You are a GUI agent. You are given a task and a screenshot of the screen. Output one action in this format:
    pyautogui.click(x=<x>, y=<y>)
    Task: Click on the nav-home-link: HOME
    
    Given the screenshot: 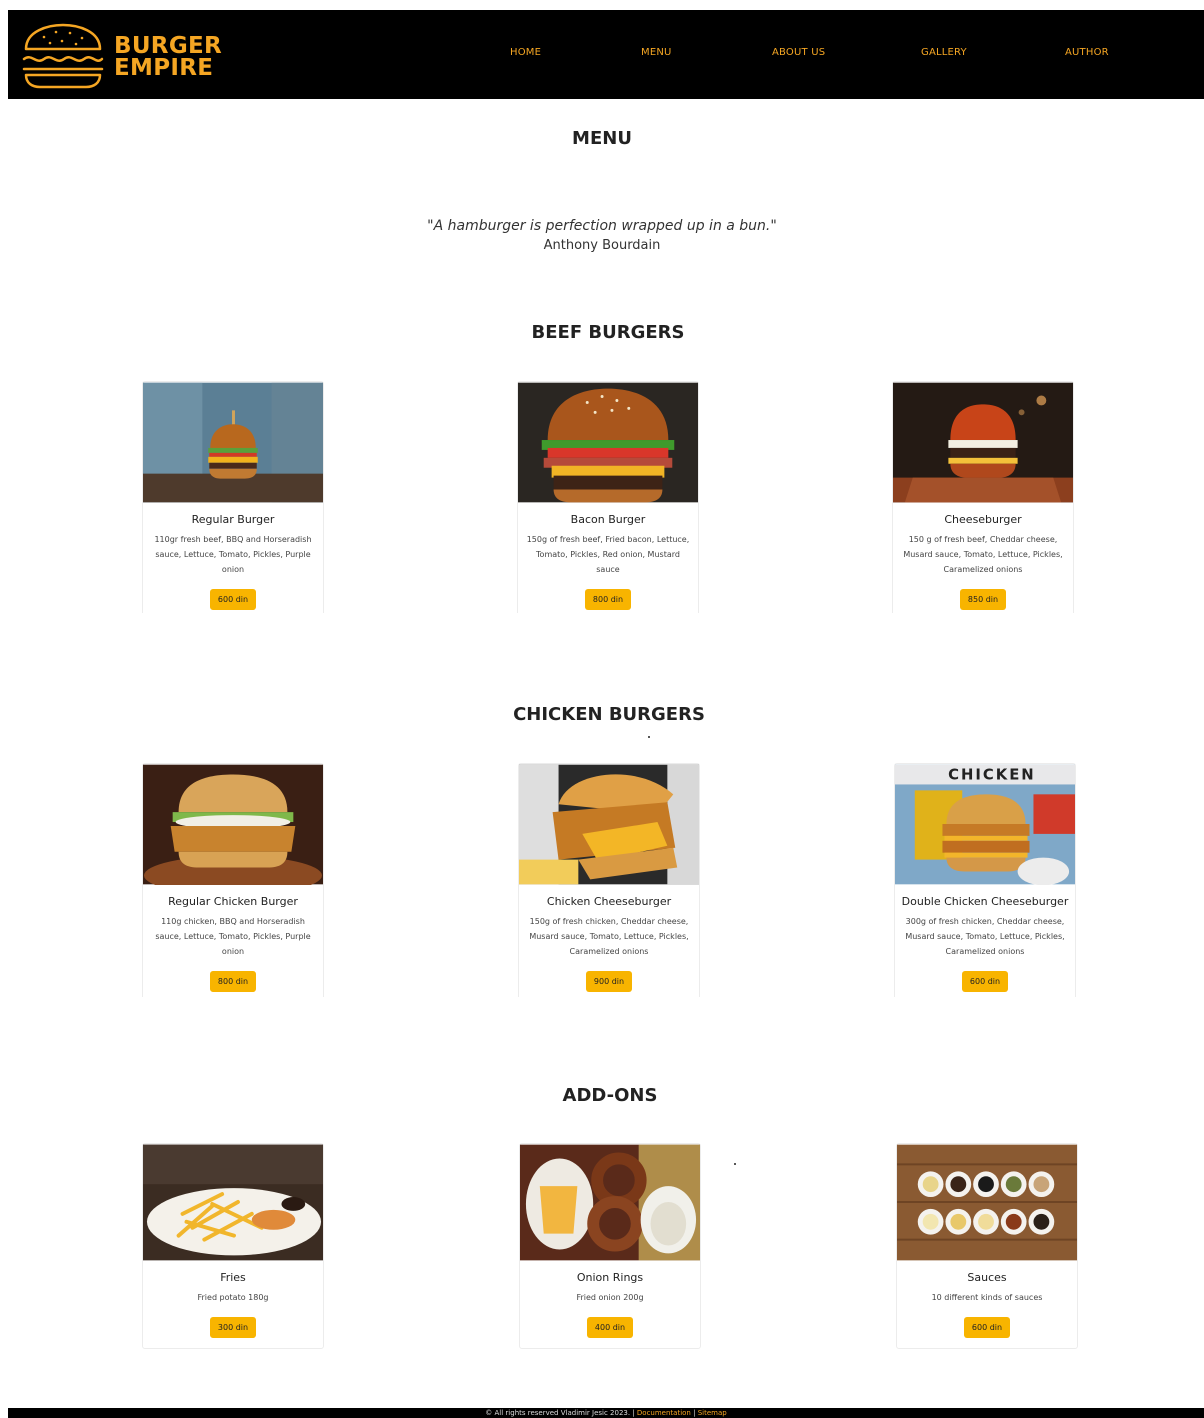 What is the action you would take?
    pyautogui.click(x=525, y=52)
    